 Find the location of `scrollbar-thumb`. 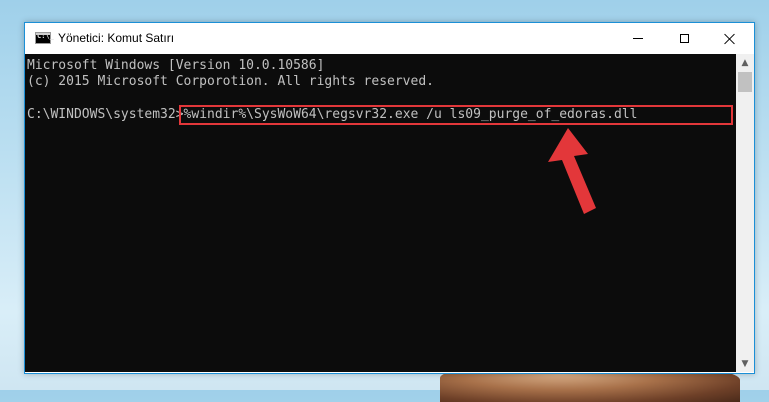

scrollbar-thumb is located at coordinates (745, 82).